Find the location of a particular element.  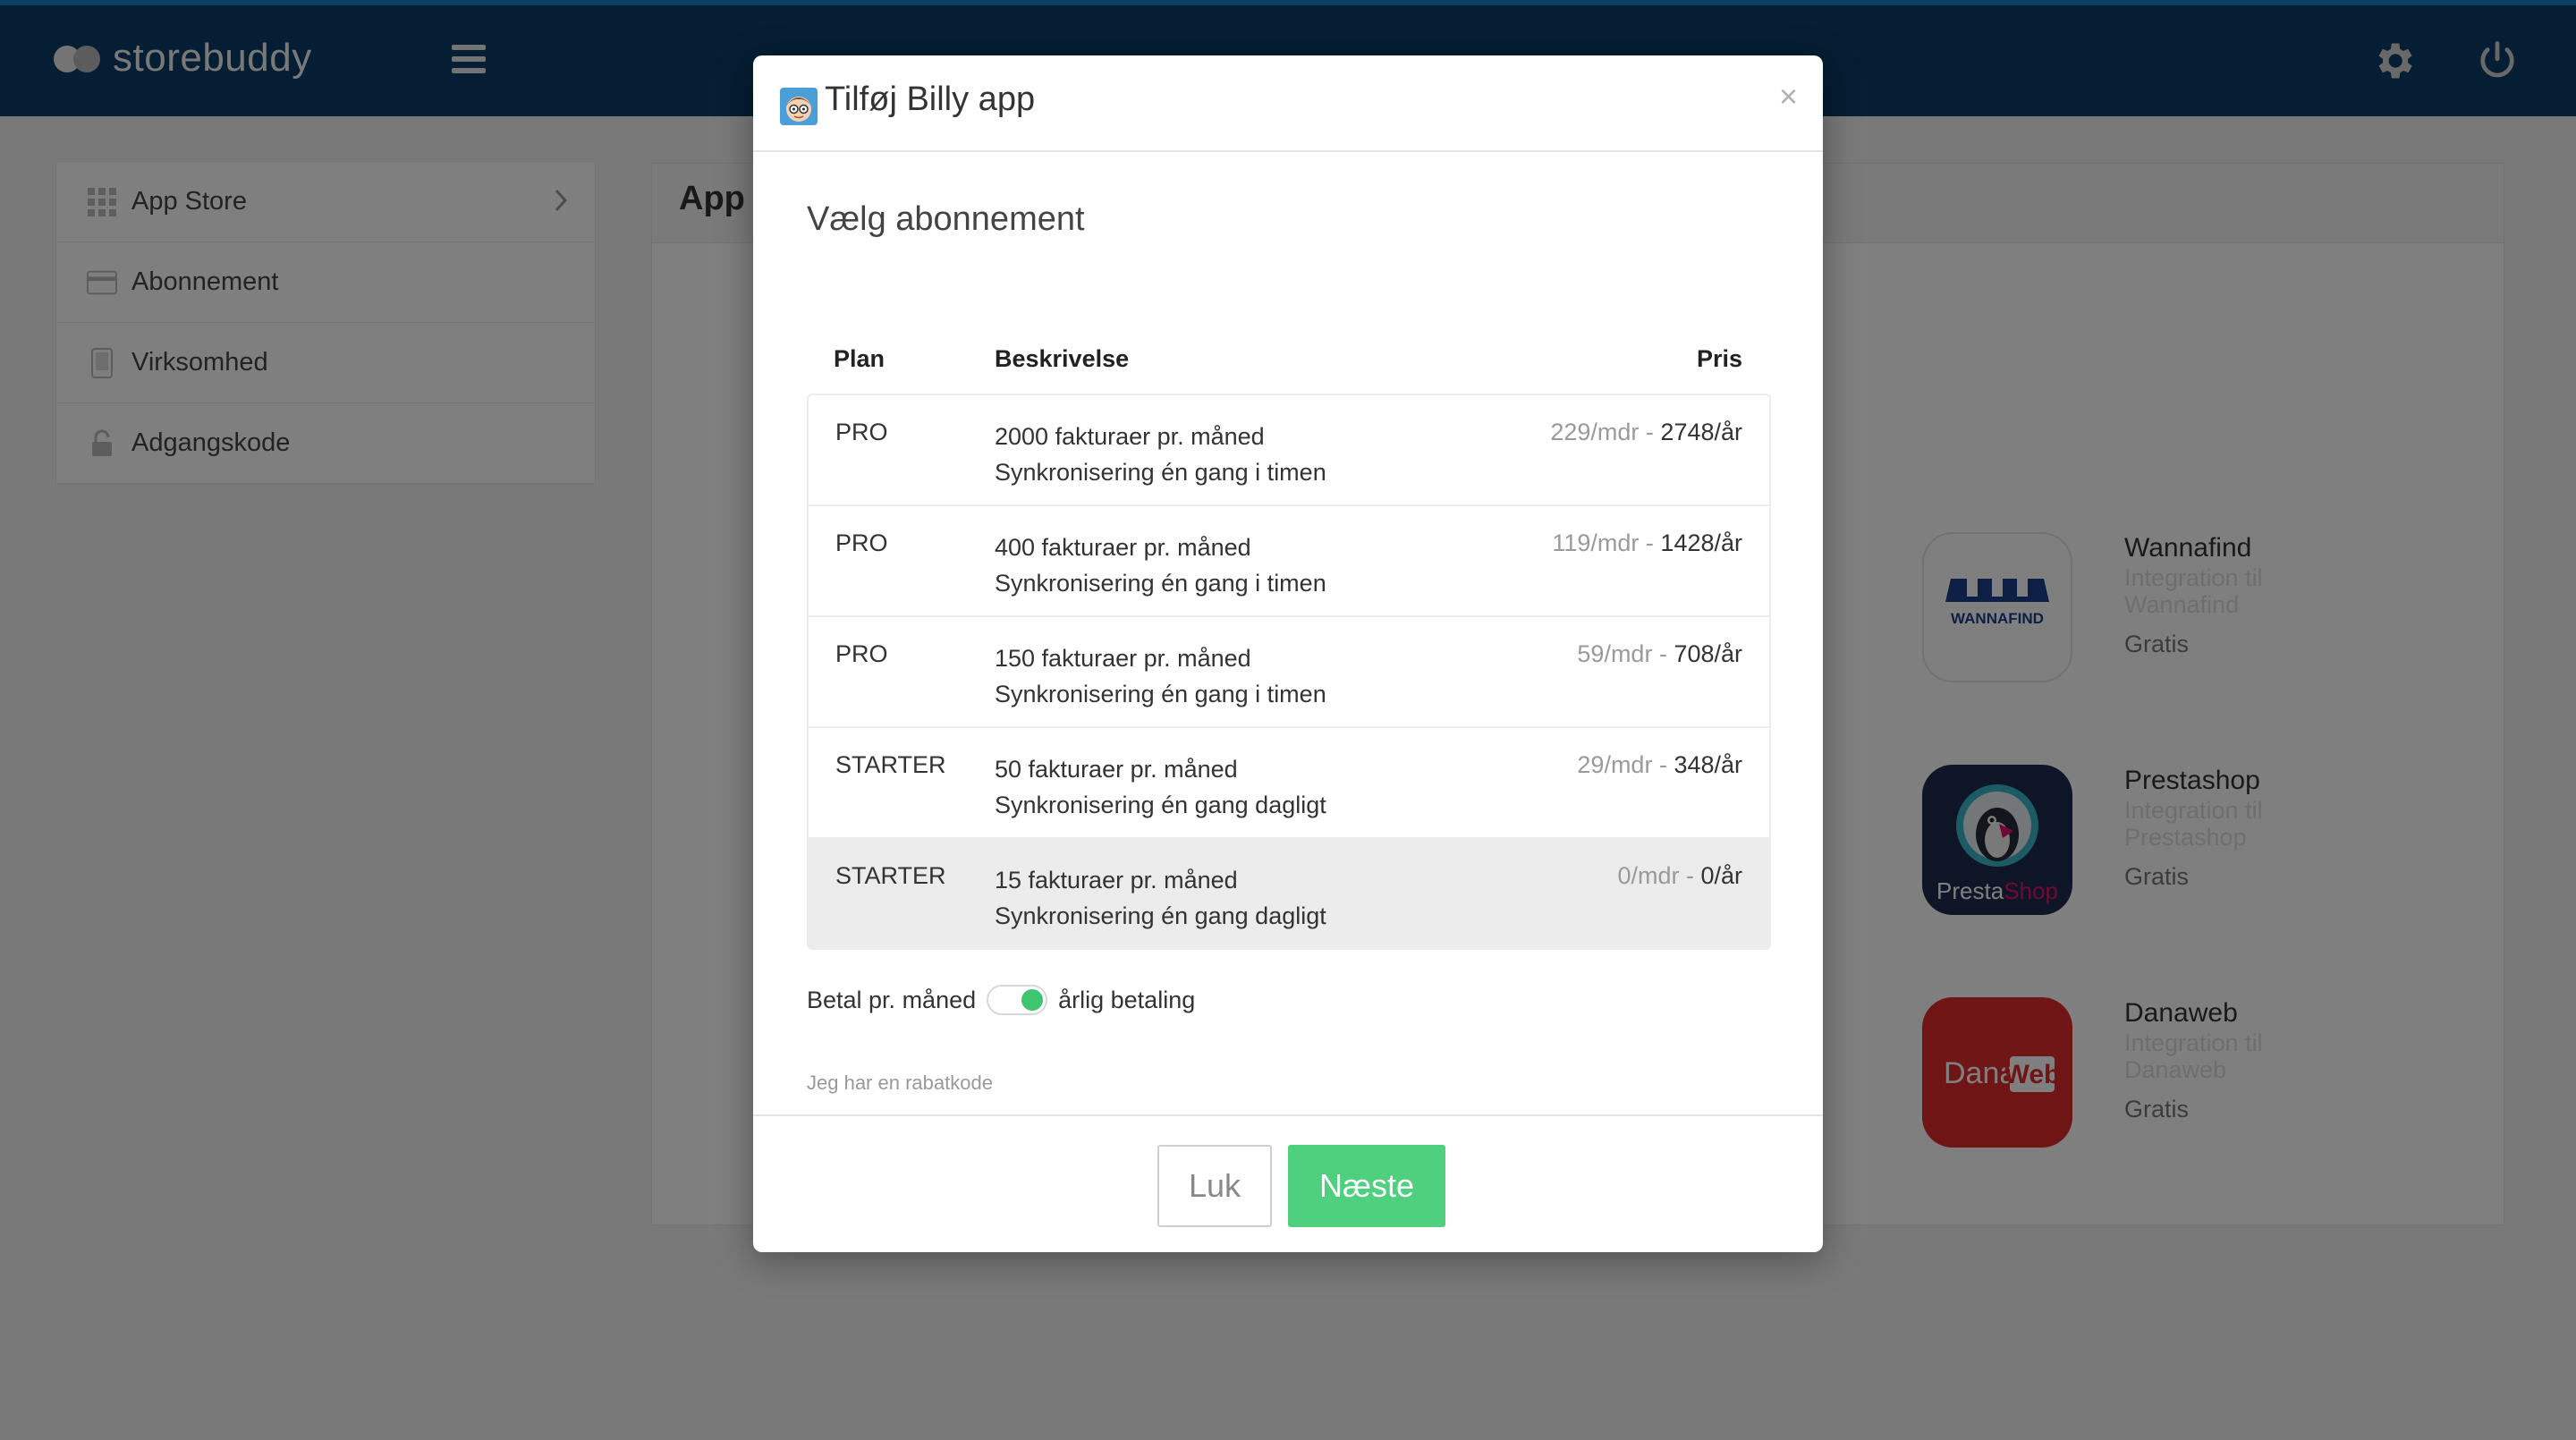

plan-price: 59/mdr - 708/år is located at coordinates (1659, 654).